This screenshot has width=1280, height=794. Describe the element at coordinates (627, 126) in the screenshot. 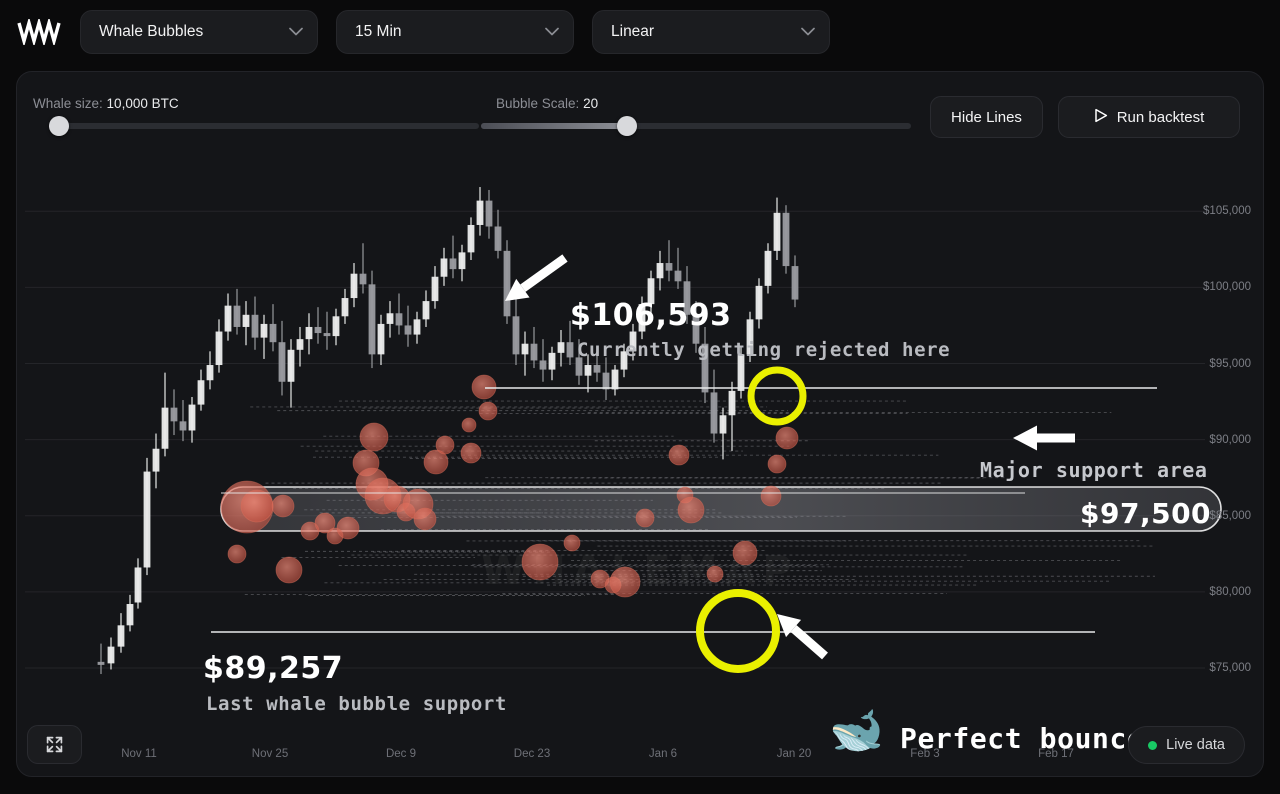

I see `bubble-scale-slider-knob` at that location.